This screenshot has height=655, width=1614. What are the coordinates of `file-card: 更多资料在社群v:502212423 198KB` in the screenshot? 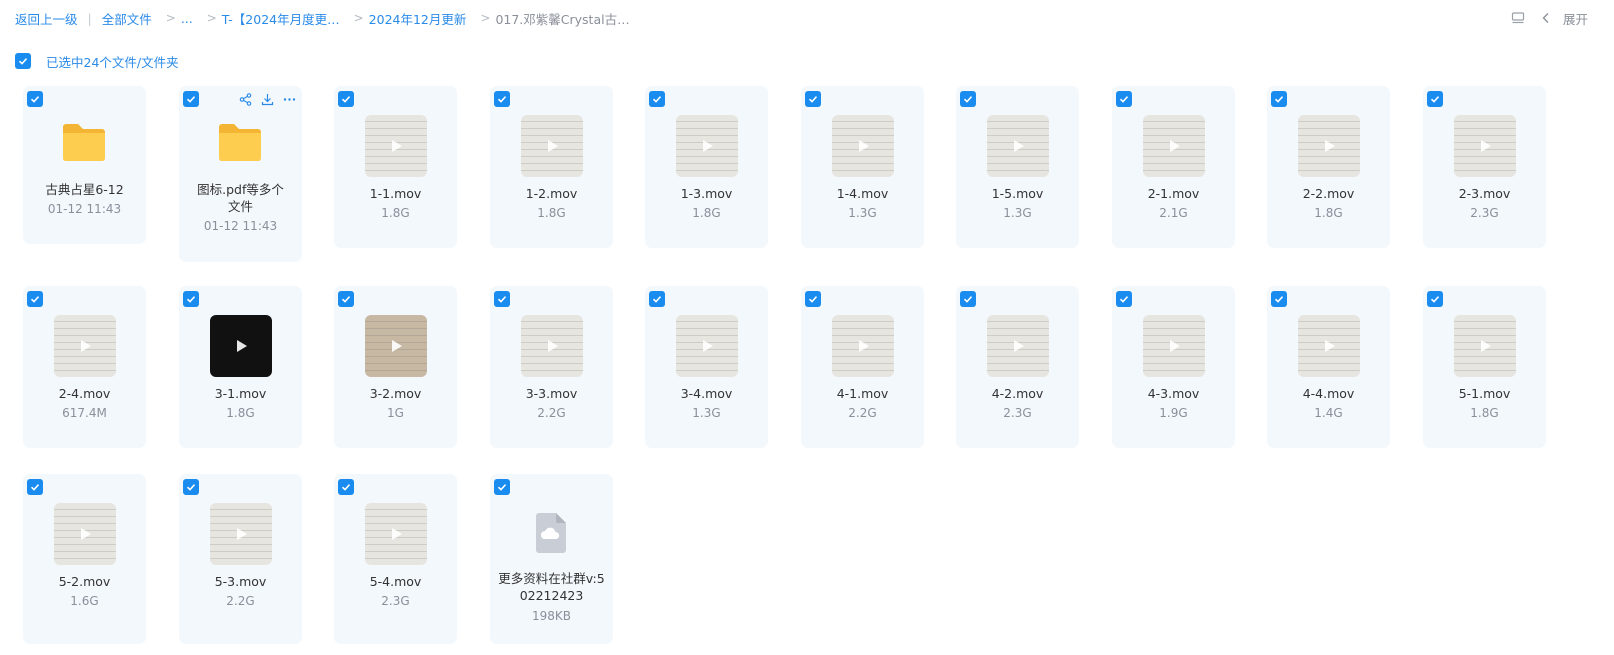 It's located at (551, 559).